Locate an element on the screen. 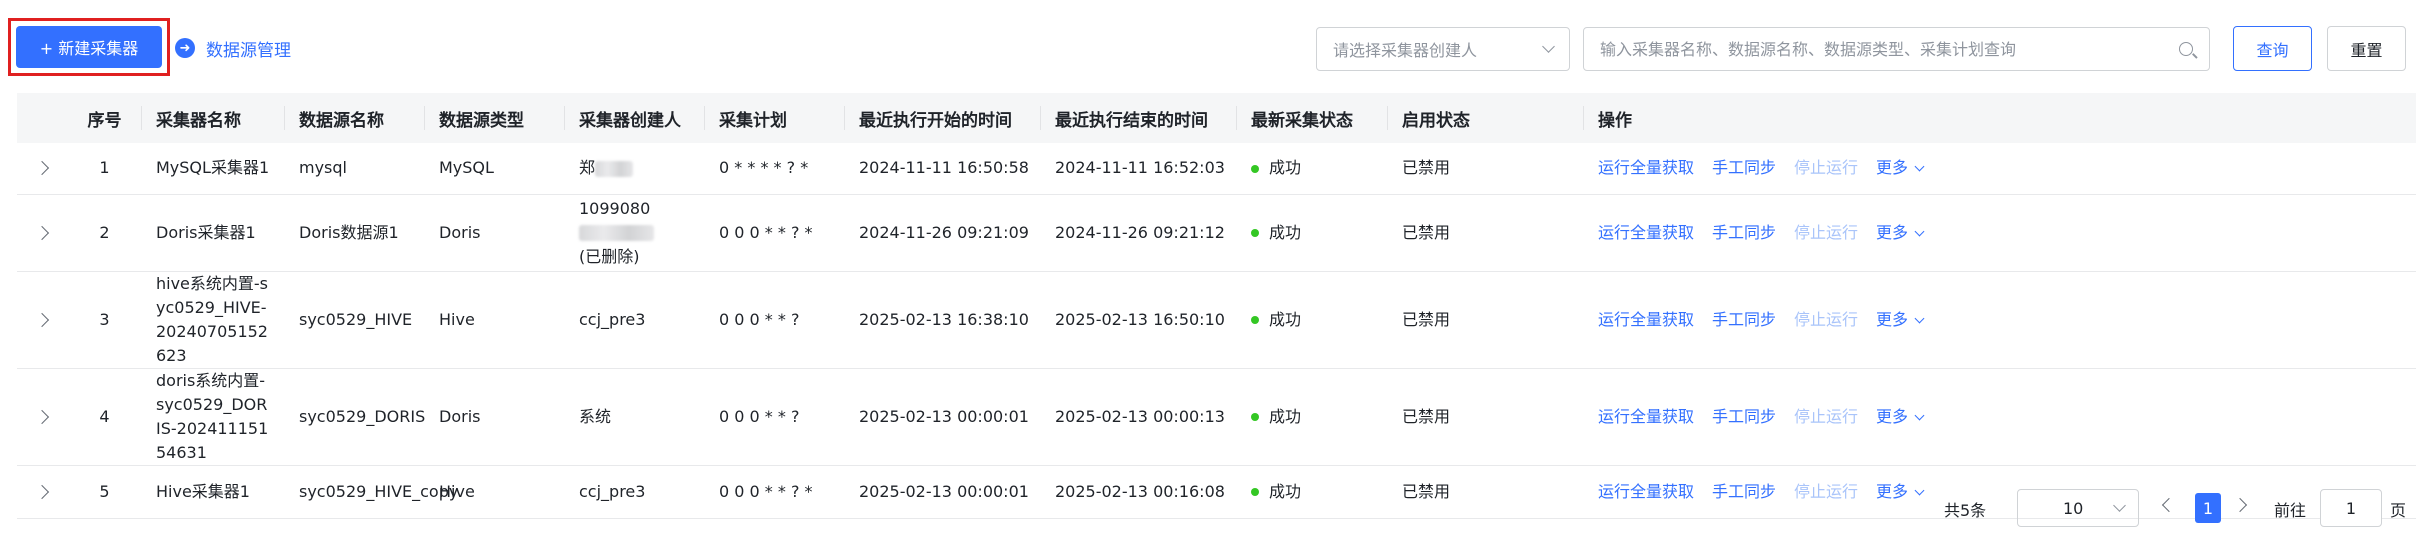 This screenshot has height=547, width=2416. next-page-icon is located at coordinates (2240, 505).